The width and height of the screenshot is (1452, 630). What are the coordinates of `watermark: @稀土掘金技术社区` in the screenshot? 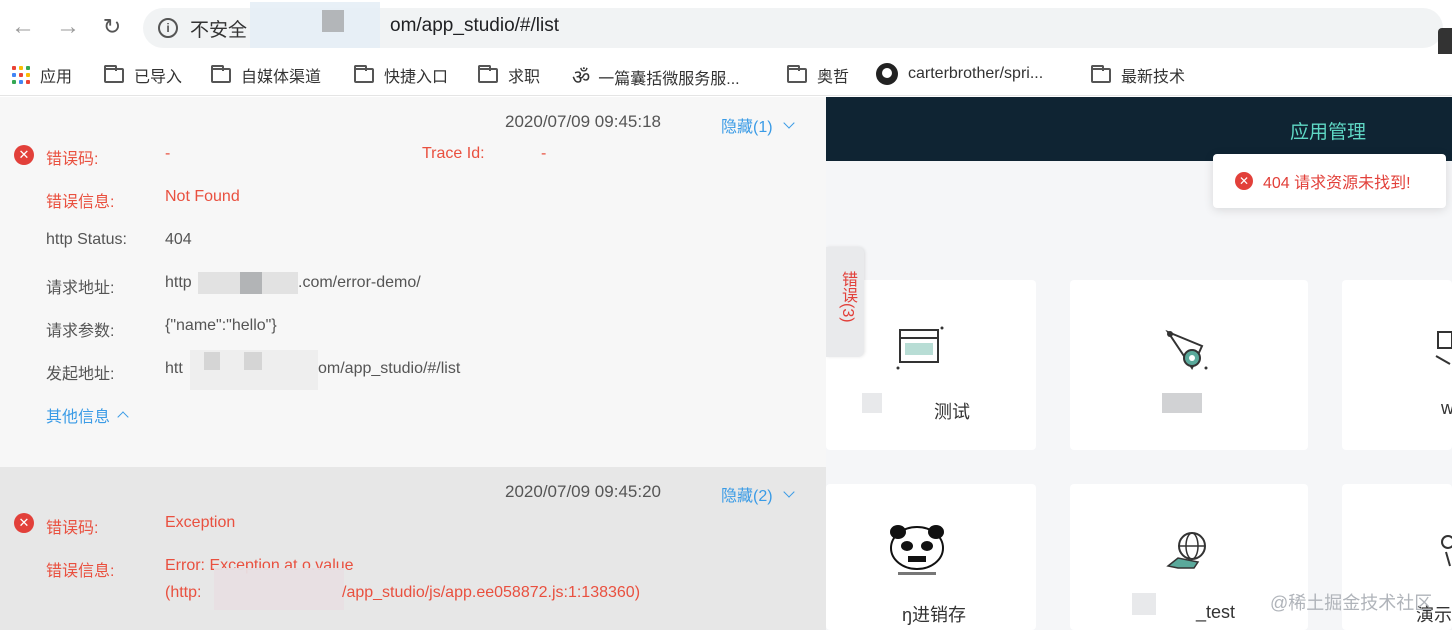 It's located at (1351, 603).